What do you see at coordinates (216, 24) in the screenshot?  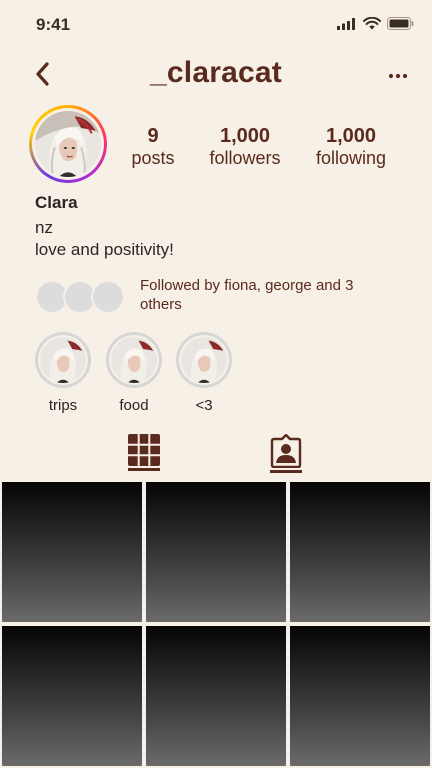 I see `status-bar: 9:41` at bounding box center [216, 24].